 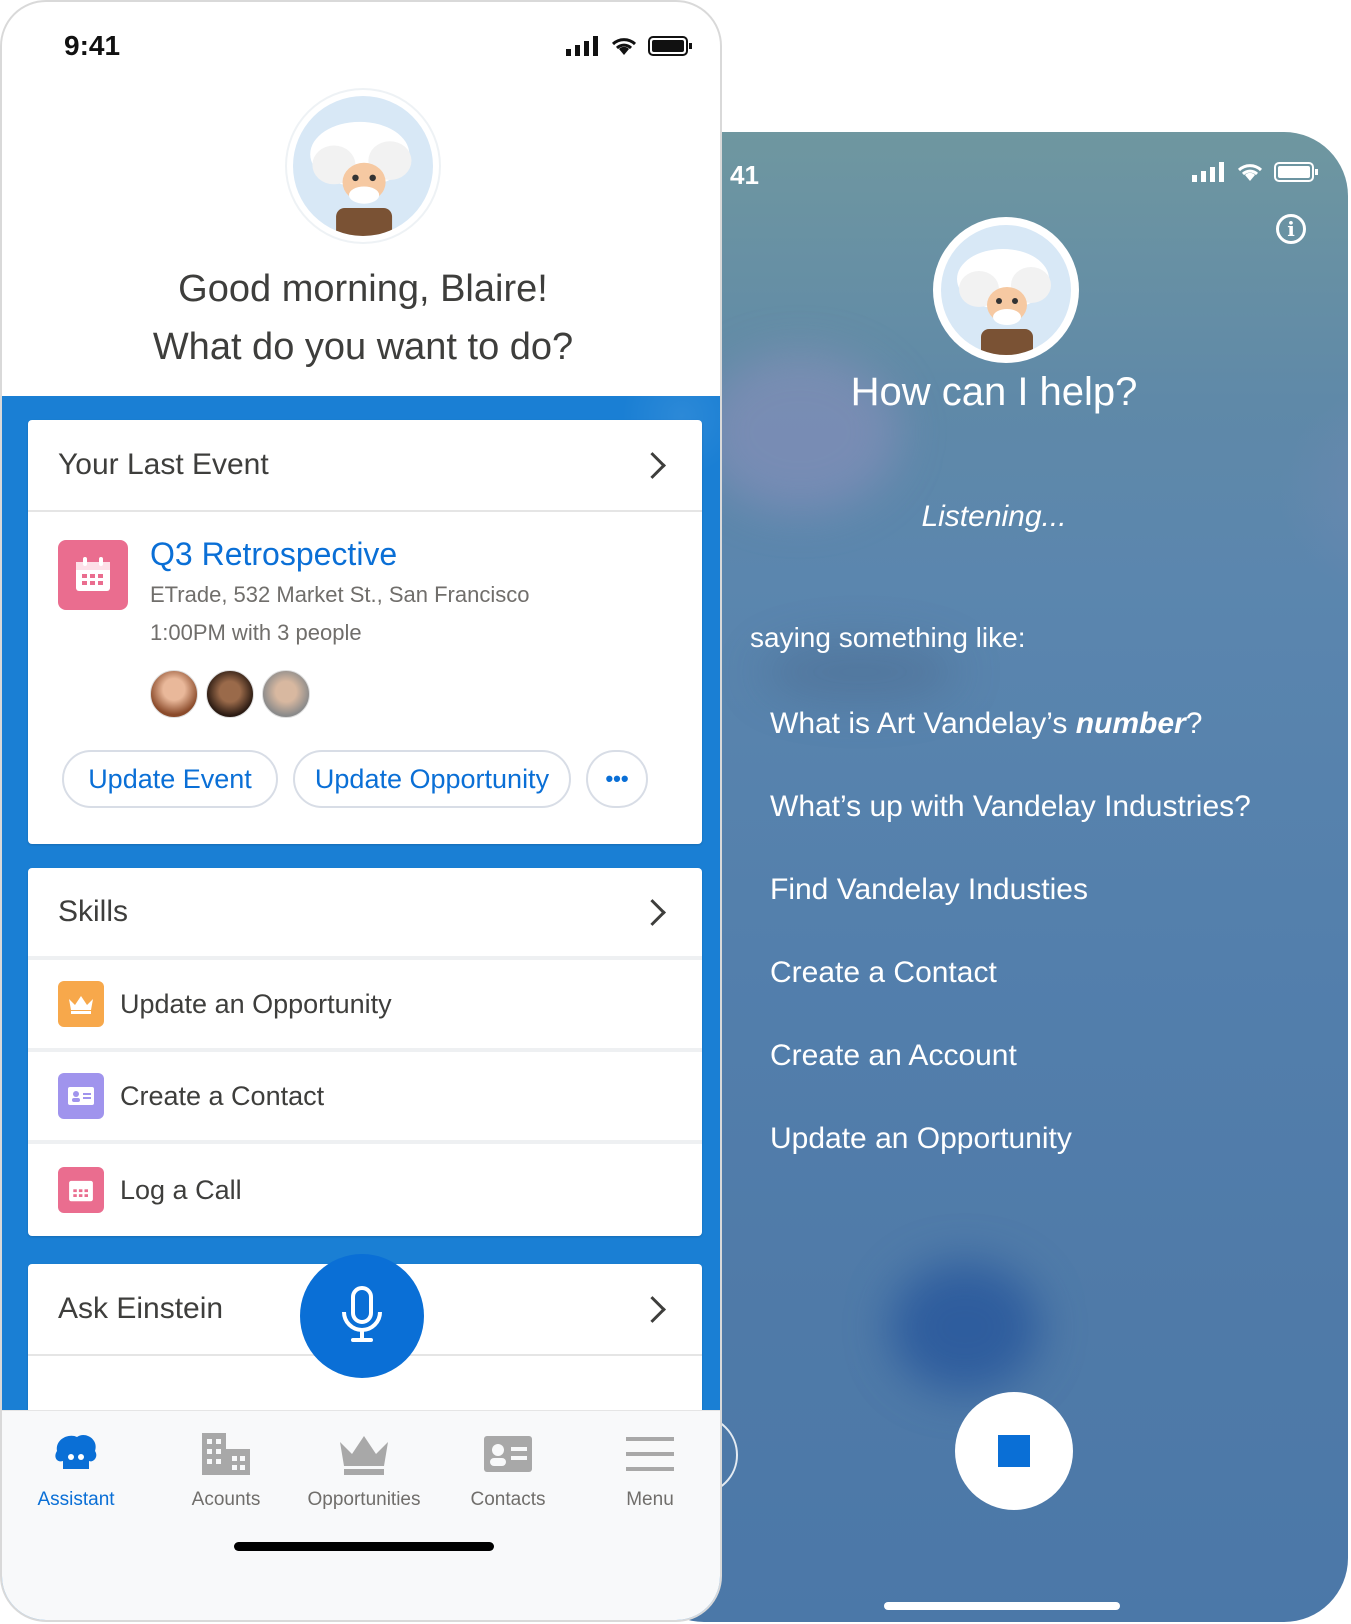 I want to click on card-title: Your Last Event, so click(x=163, y=464).